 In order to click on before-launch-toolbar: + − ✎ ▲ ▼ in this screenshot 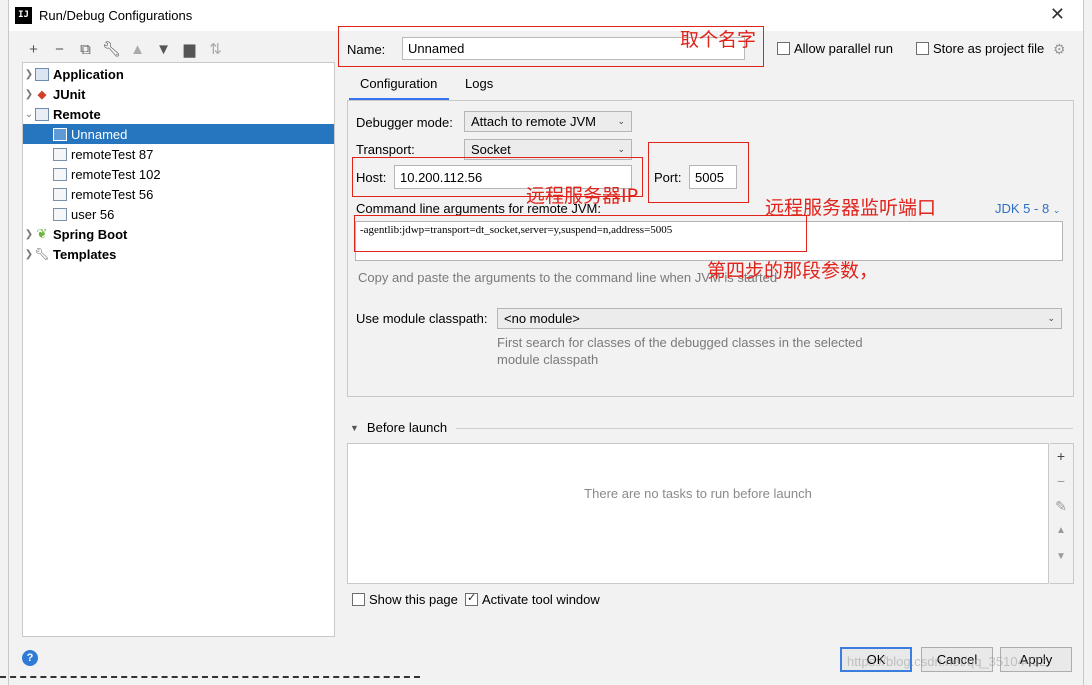, I will do `click(1062, 513)`.